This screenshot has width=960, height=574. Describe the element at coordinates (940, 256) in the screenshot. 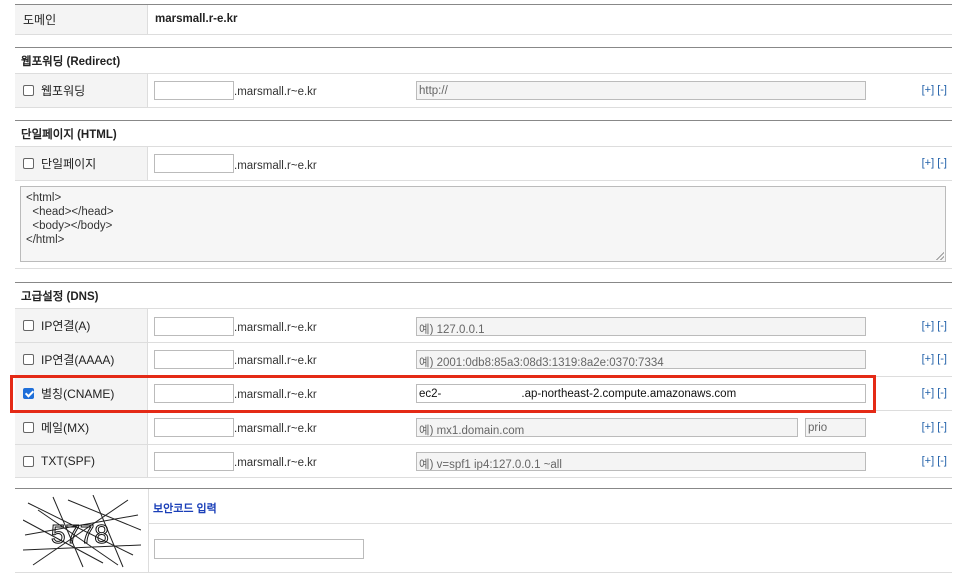

I see `textarea-resize-handle` at that location.